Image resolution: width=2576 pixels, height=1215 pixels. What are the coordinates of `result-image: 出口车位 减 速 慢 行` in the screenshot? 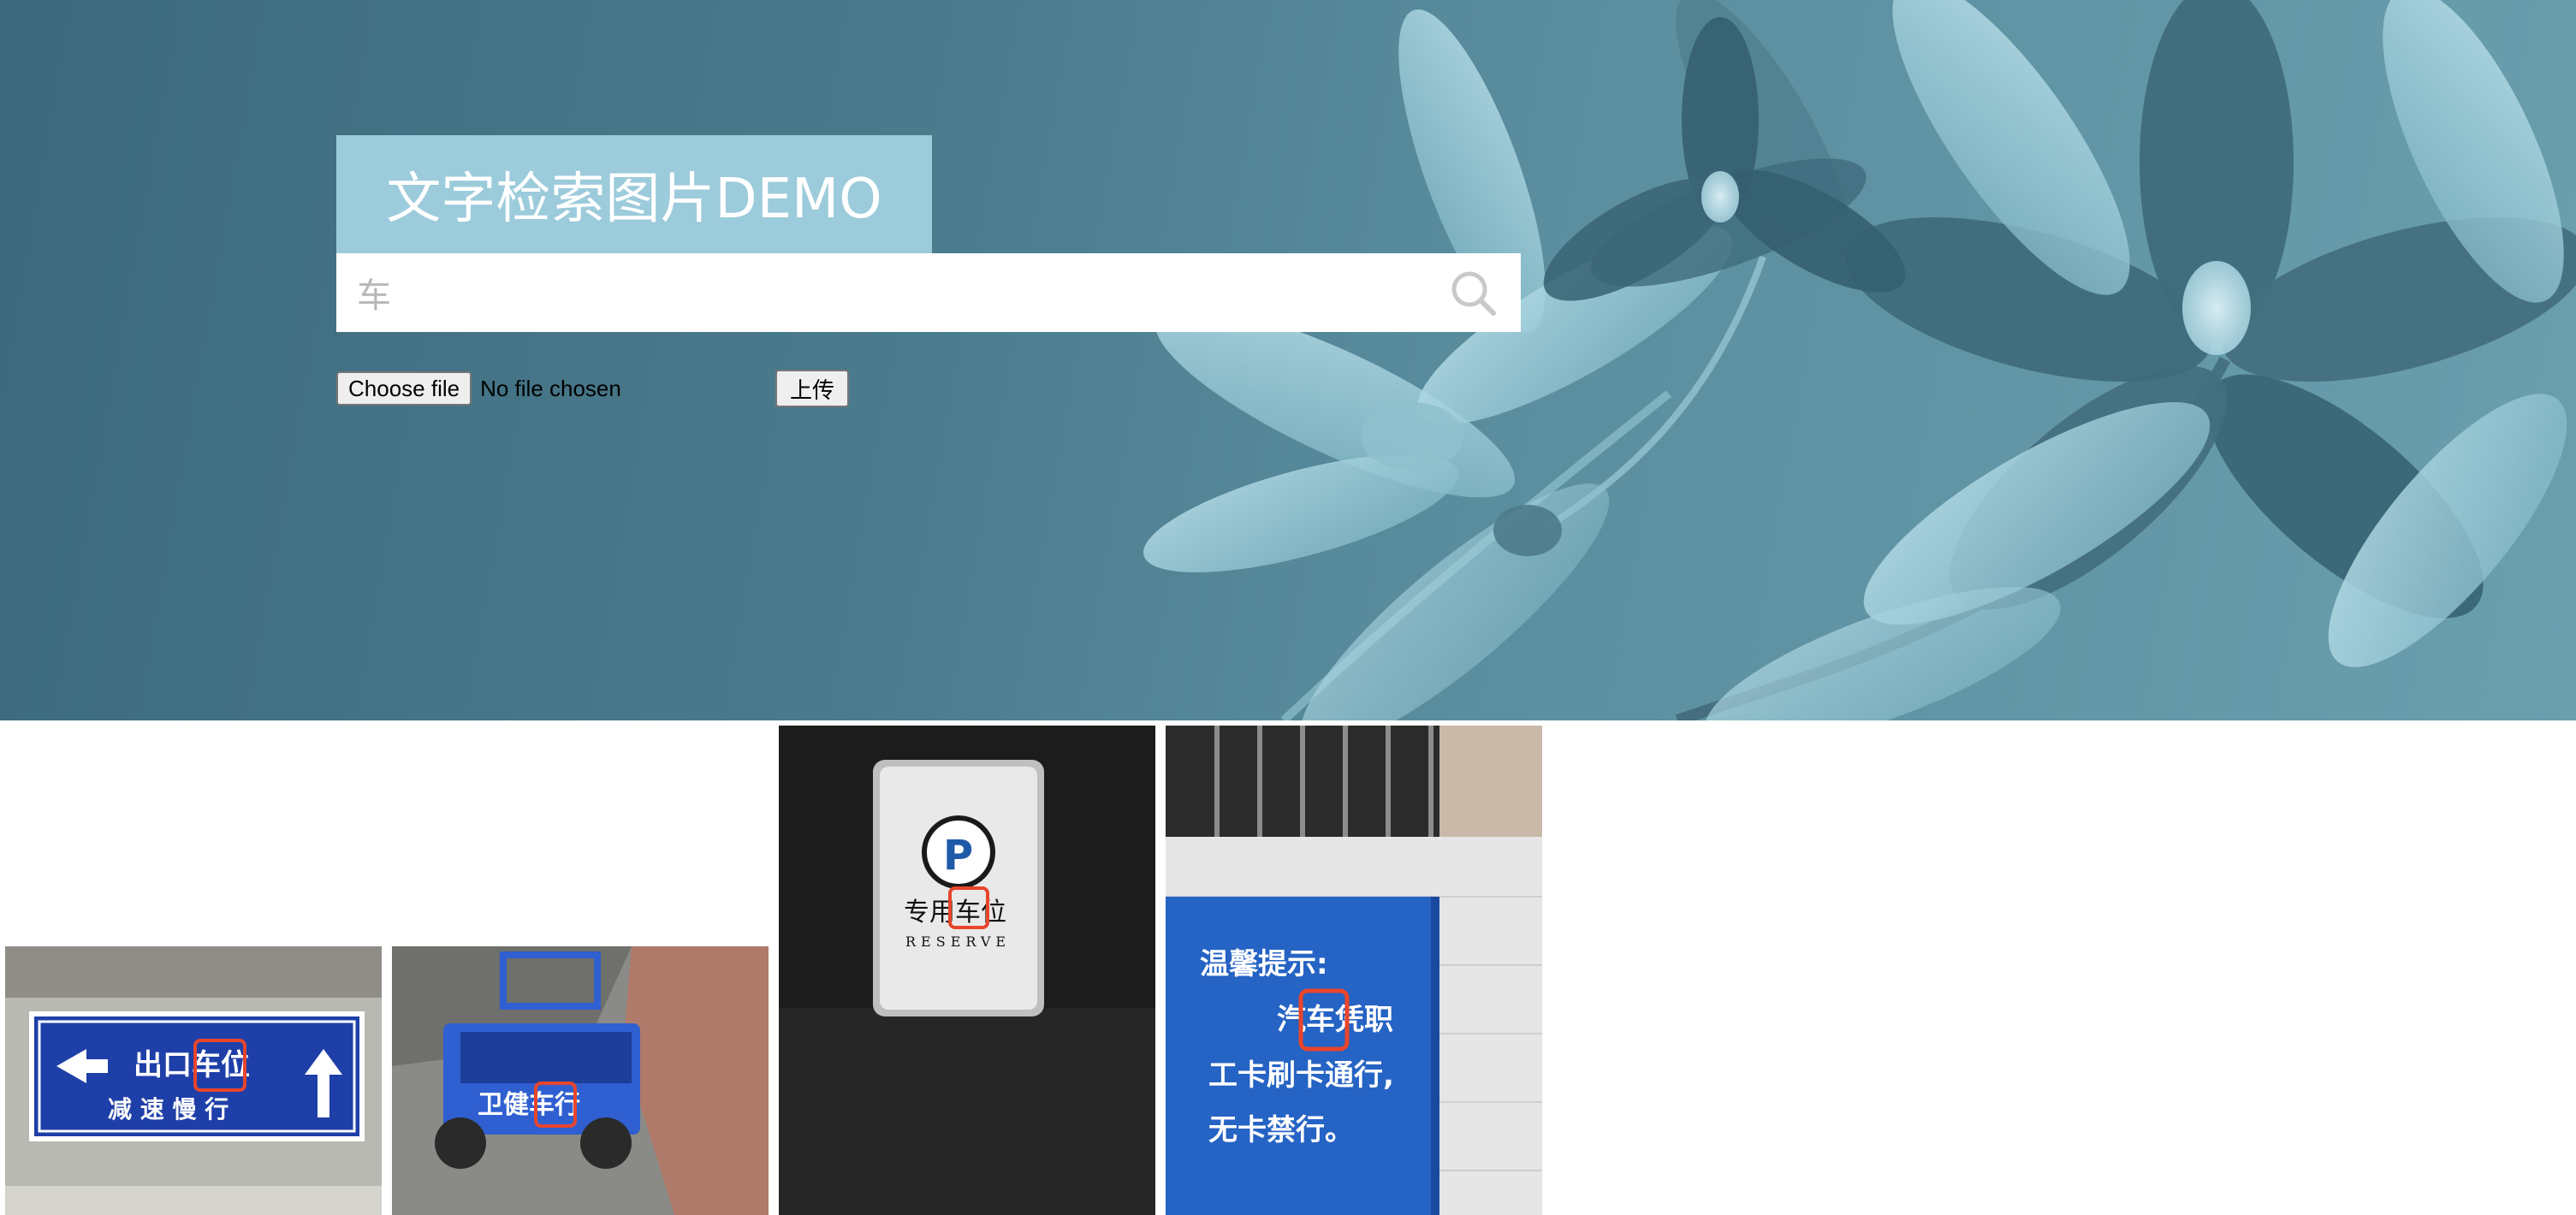 It's located at (193, 1080).